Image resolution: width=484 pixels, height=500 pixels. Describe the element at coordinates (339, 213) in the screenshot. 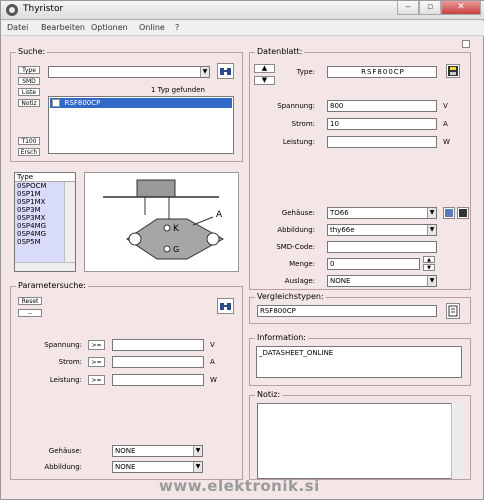

I see `gehaeuse-data-value: TO66` at that location.